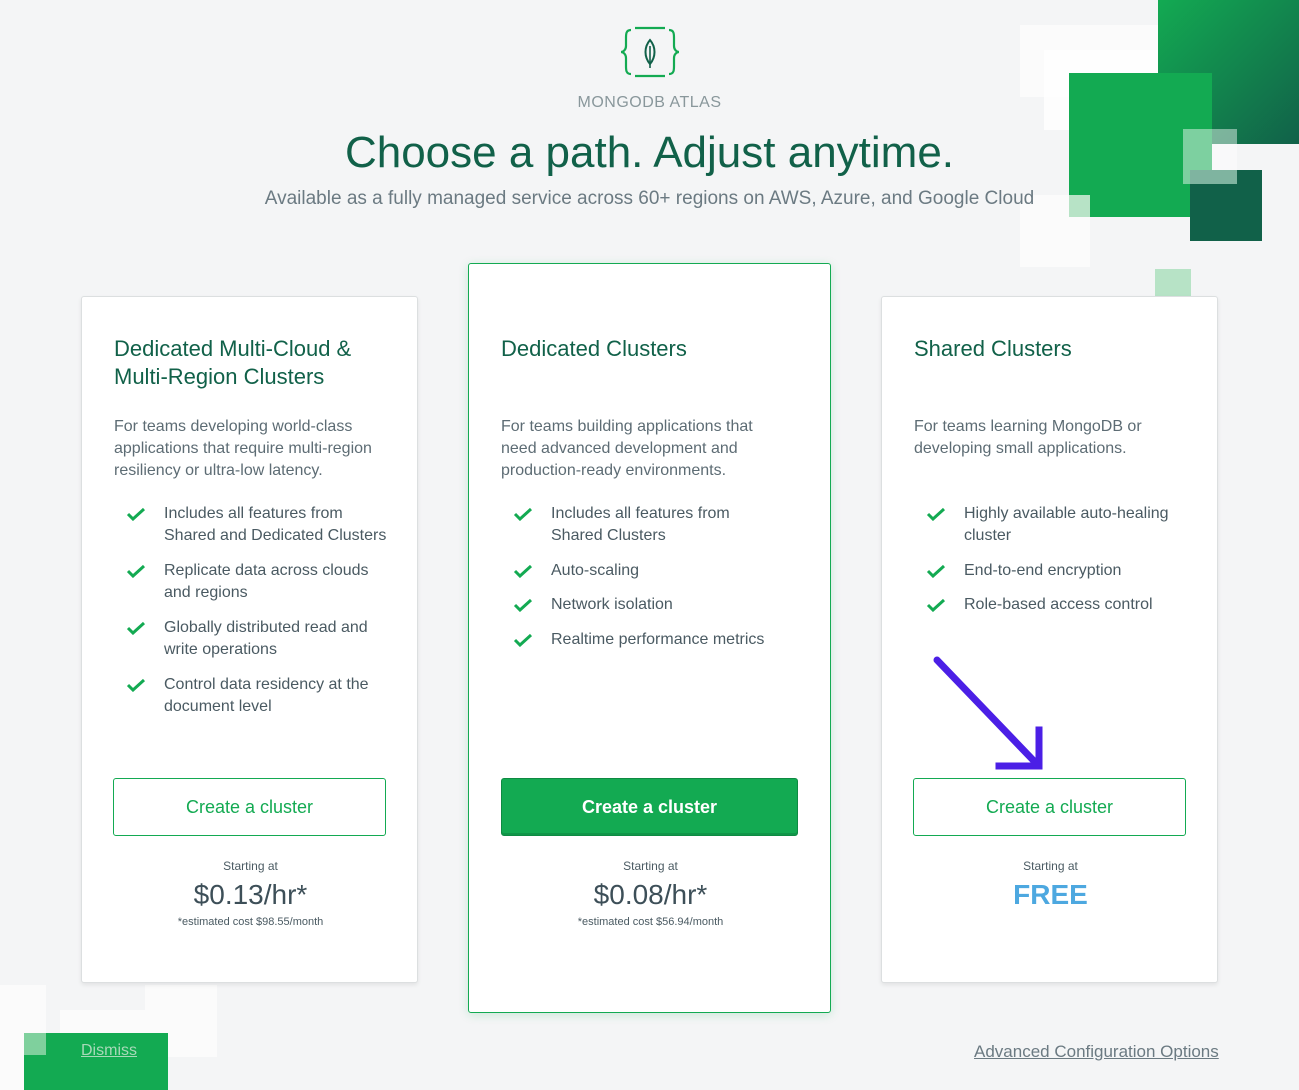 The image size is (1299, 1090). I want to click on price-value: $0.13/hr*, so click(250, 894).